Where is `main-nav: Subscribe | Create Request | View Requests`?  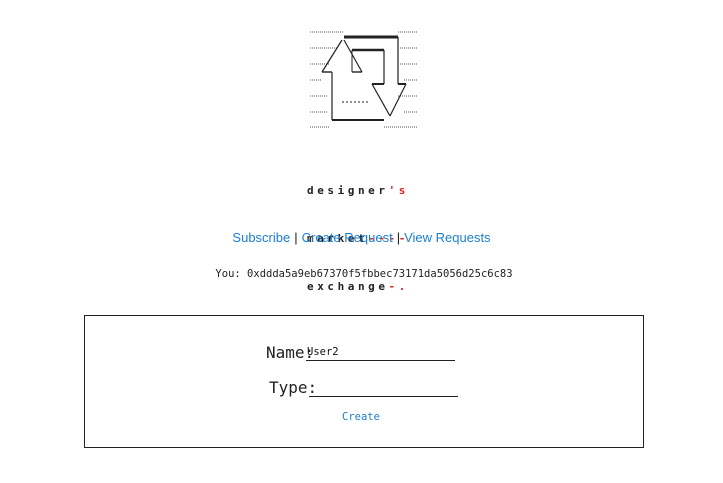 main-nav: Subscribe | Create Request | View Requests is located at coordinates (361, 238).